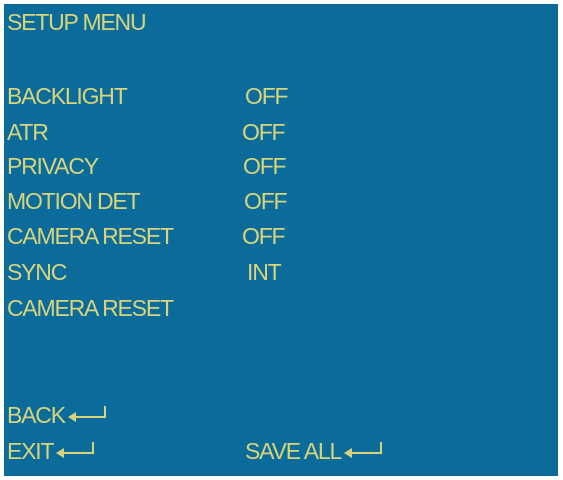 Image resolution: width=563 pixels, height=480 pixels. Describe the element at coordinates (37, 272) in the screenshot. I see `menu-item-sync-label: SYNC` at that location.